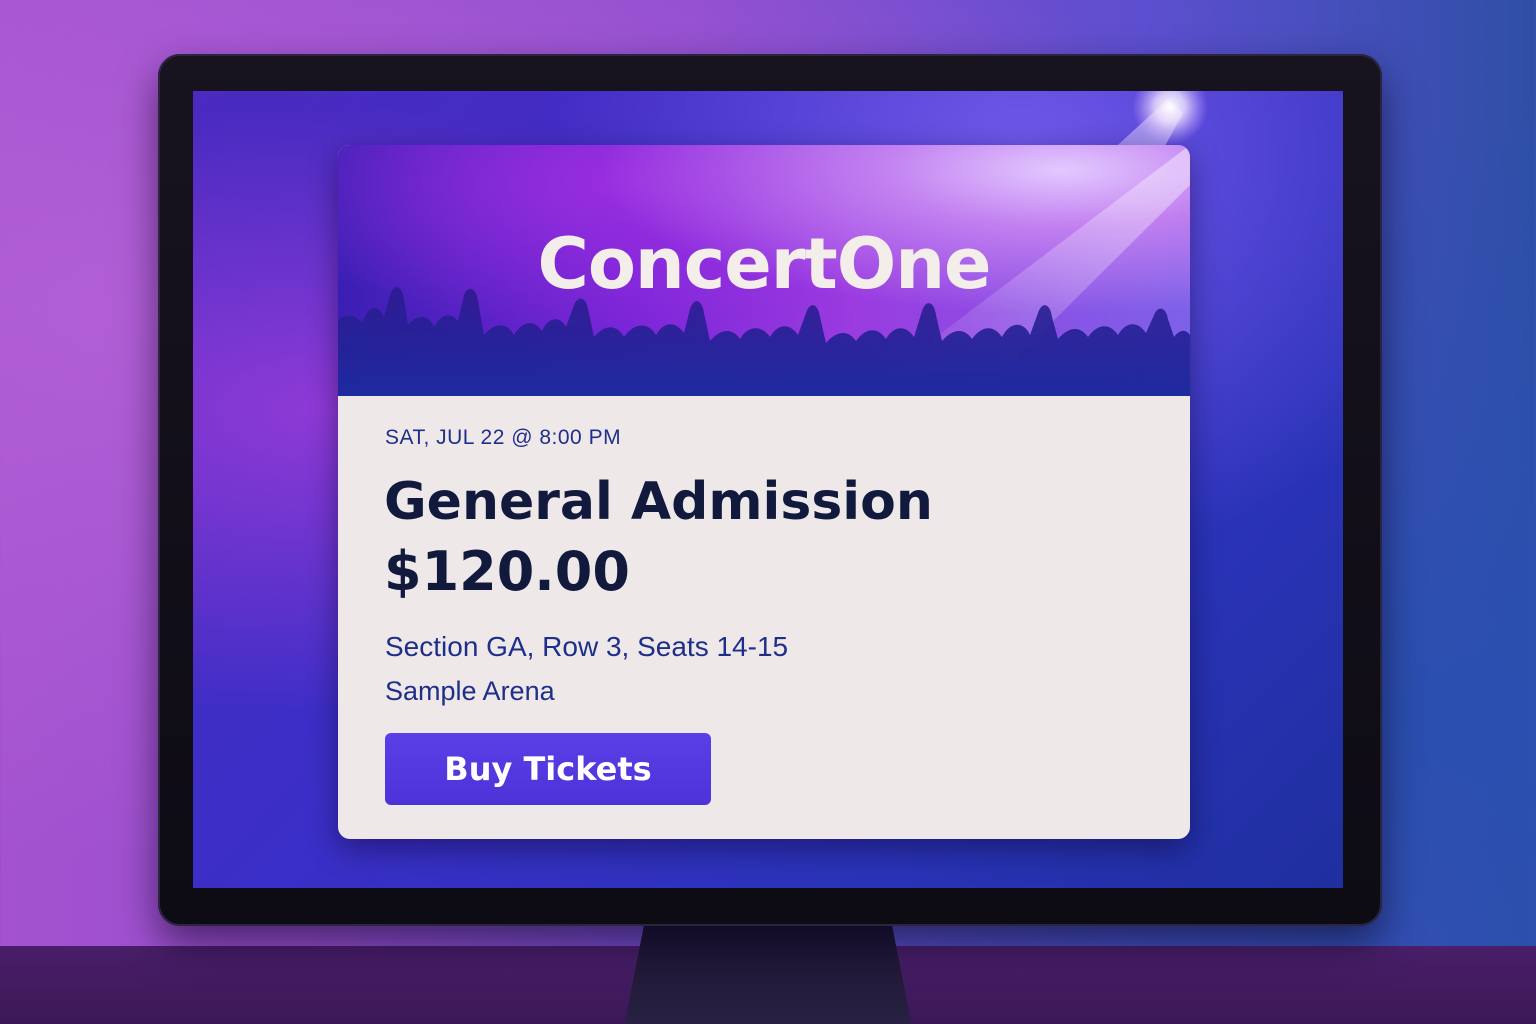  What do you see at coordinates (764, 264) in the screenshot?
I see `brand-logo: ConcertOne` at bounding box center [764, 264].